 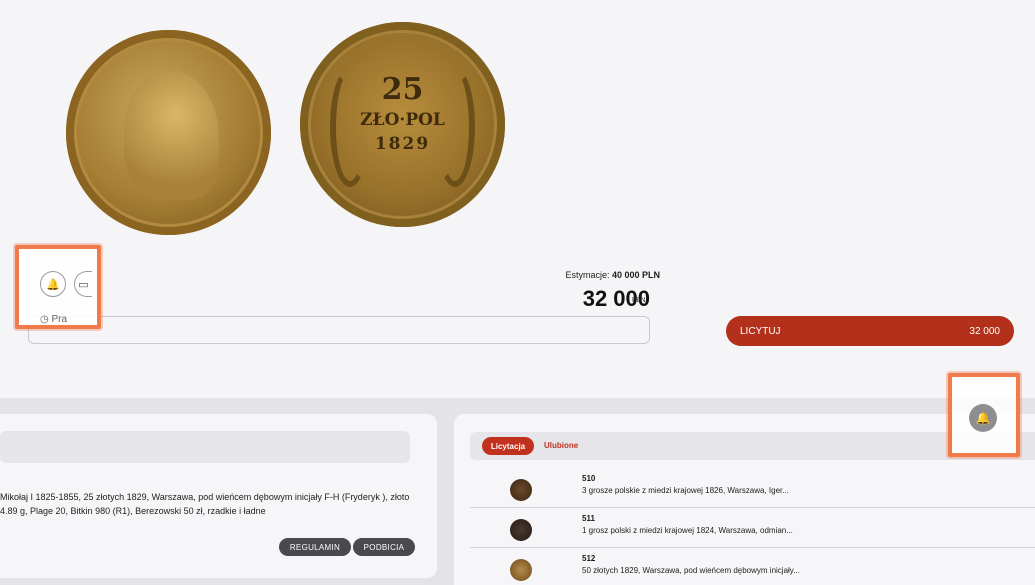 I want to click on bid-increments-button: PODBICIA, so click(x=384, y=547).